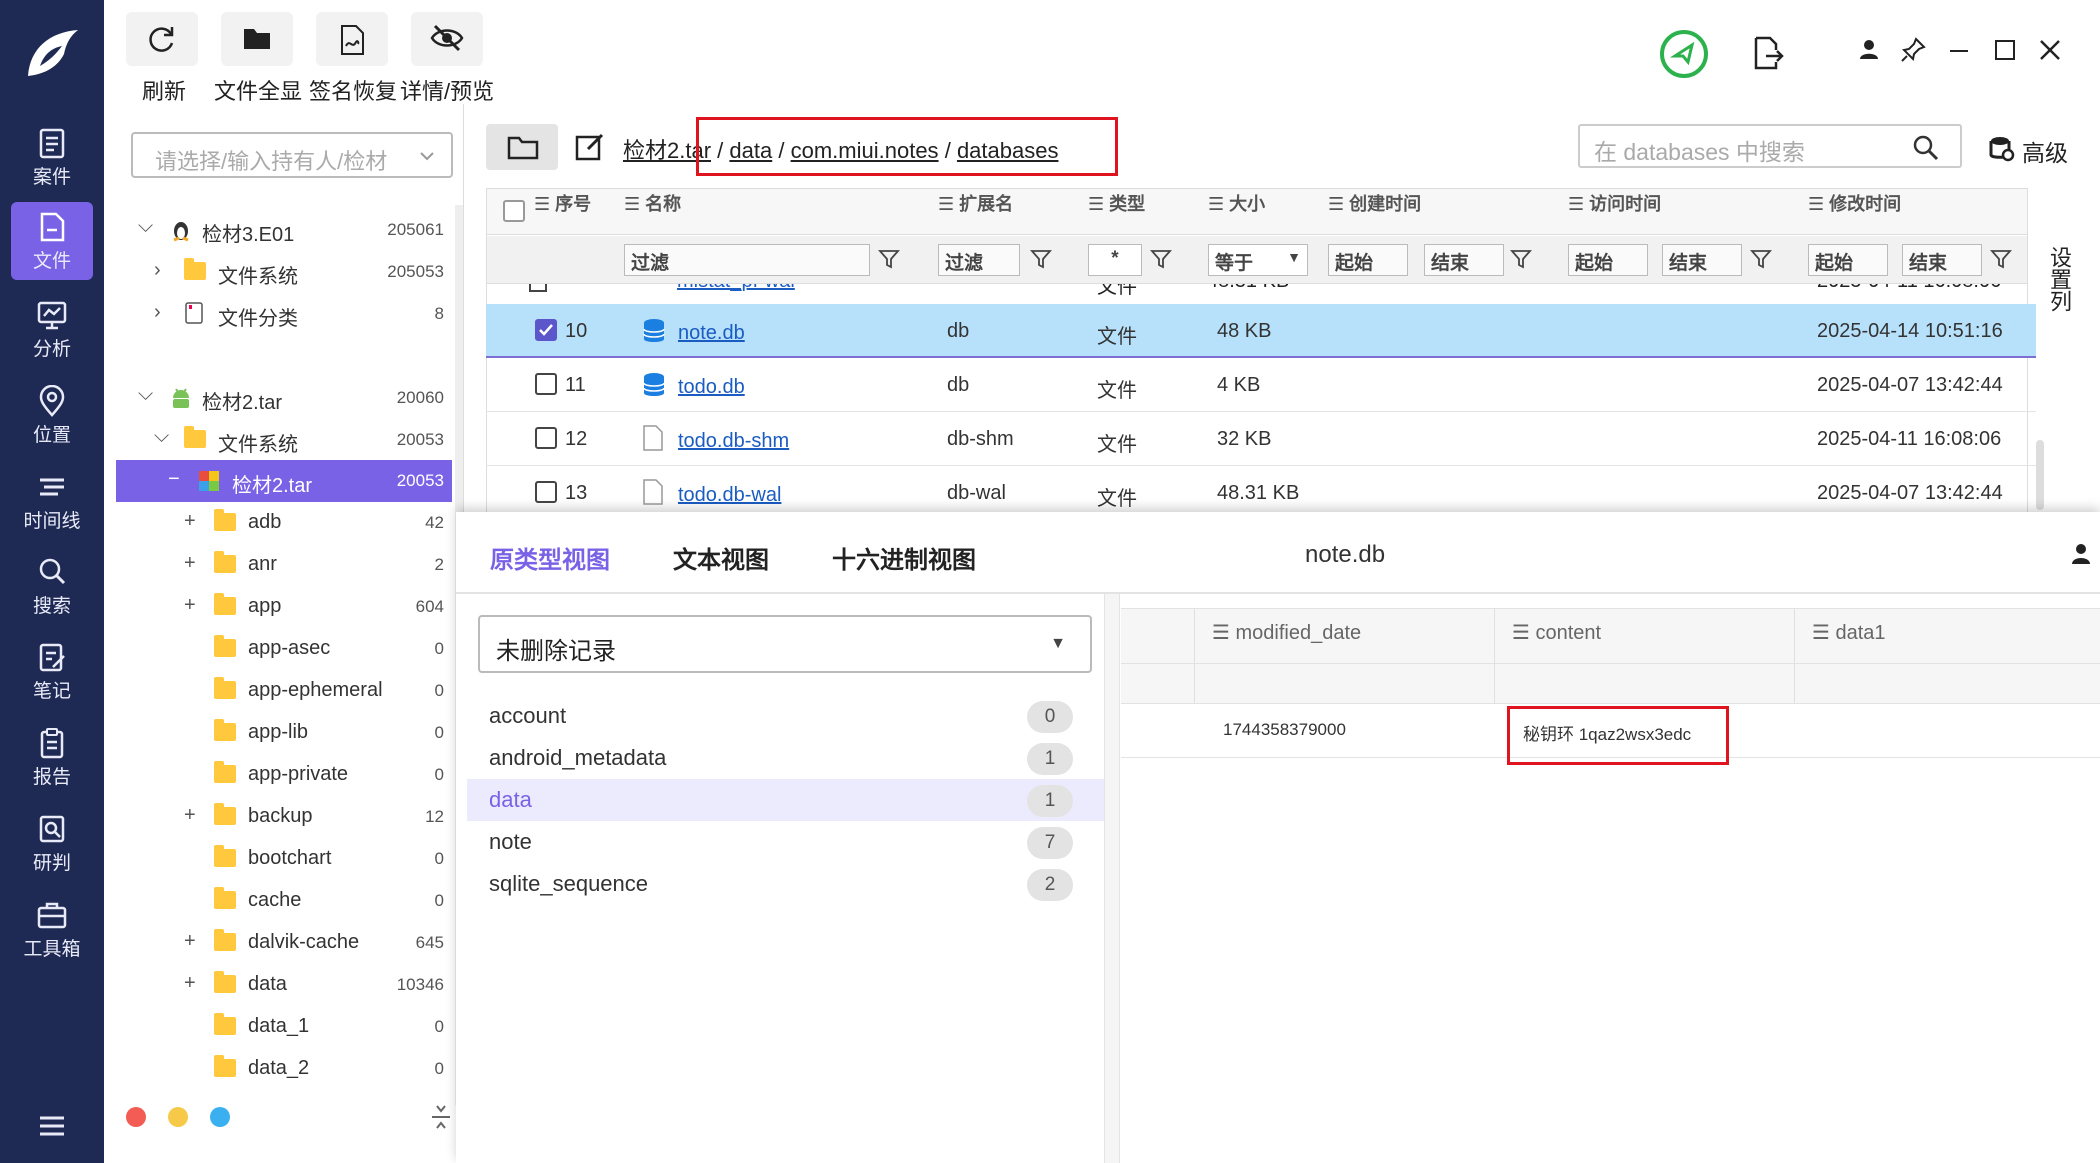  What do you see at coordinates (1464, 260) in the screenshot?
I see `created-end-input: 结束` at bounding box center [1464, 260].